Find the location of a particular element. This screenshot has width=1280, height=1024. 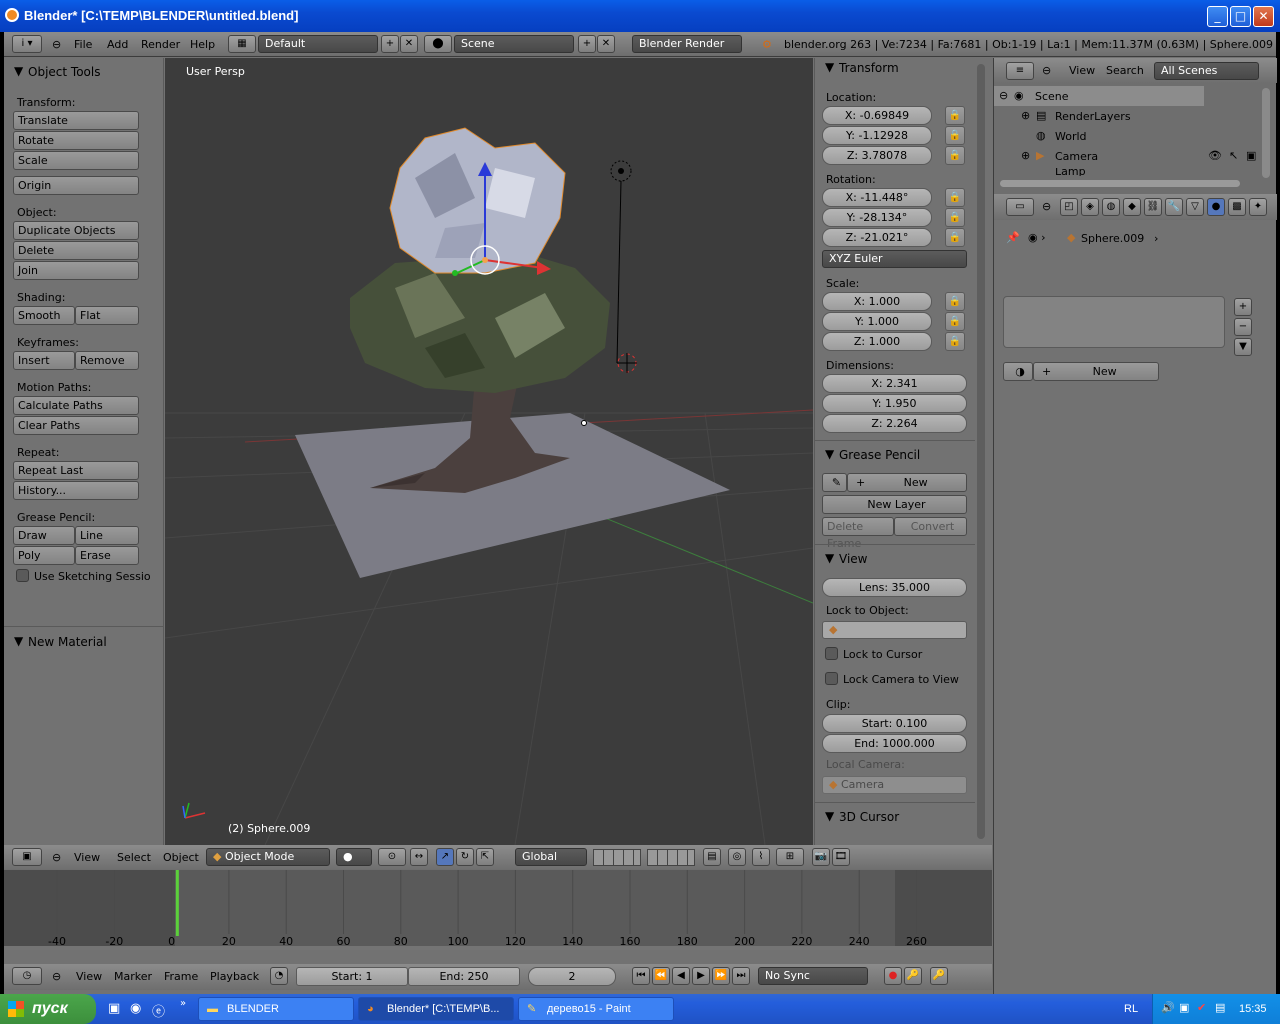

lock-location-x-icon: 🔒 is located at coordinates (955, 115).